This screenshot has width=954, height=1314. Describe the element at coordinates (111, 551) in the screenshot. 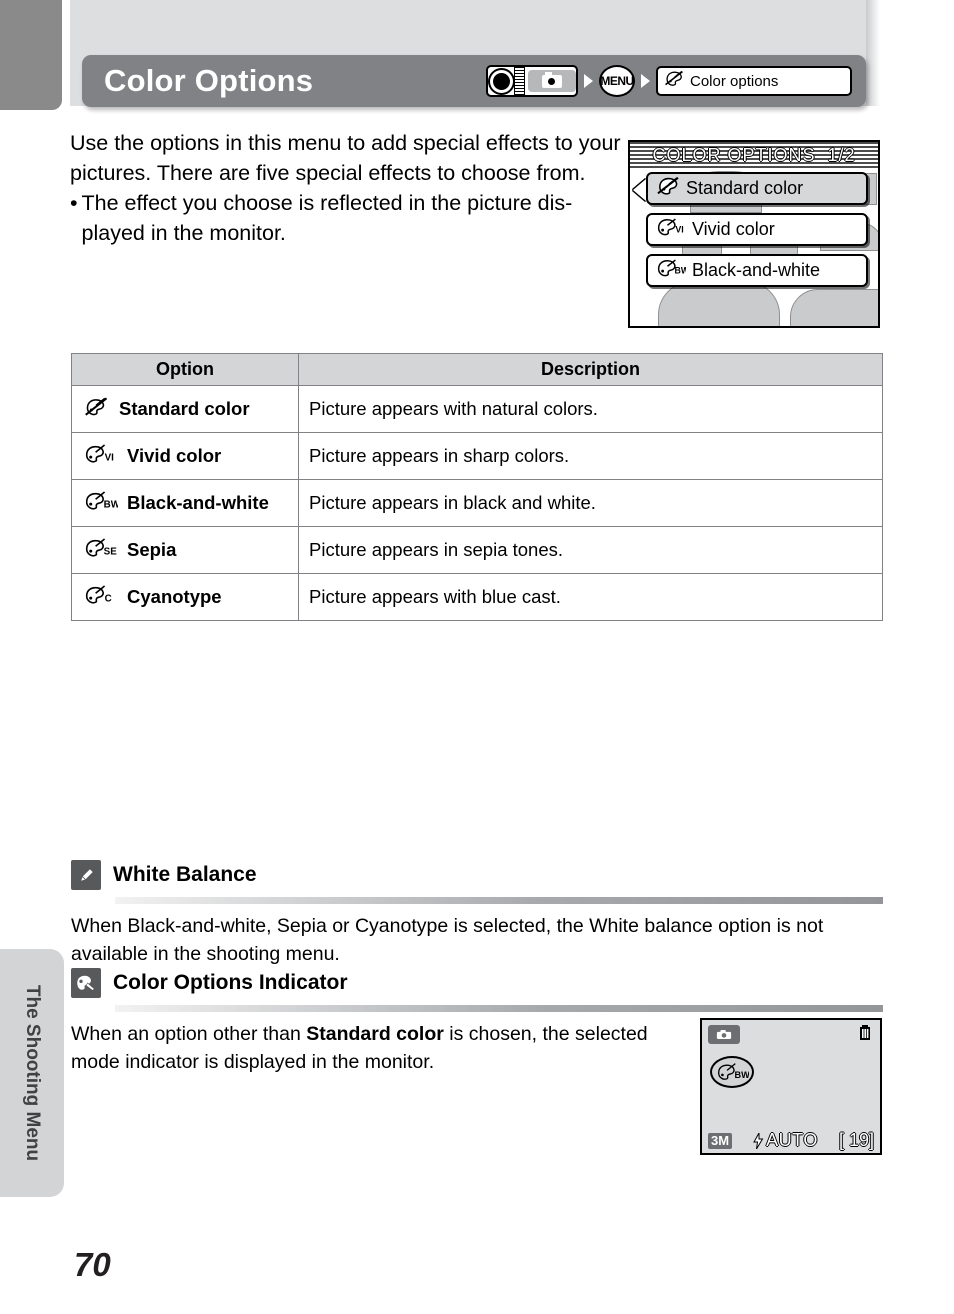

I see `svg-text: SE` at that location.